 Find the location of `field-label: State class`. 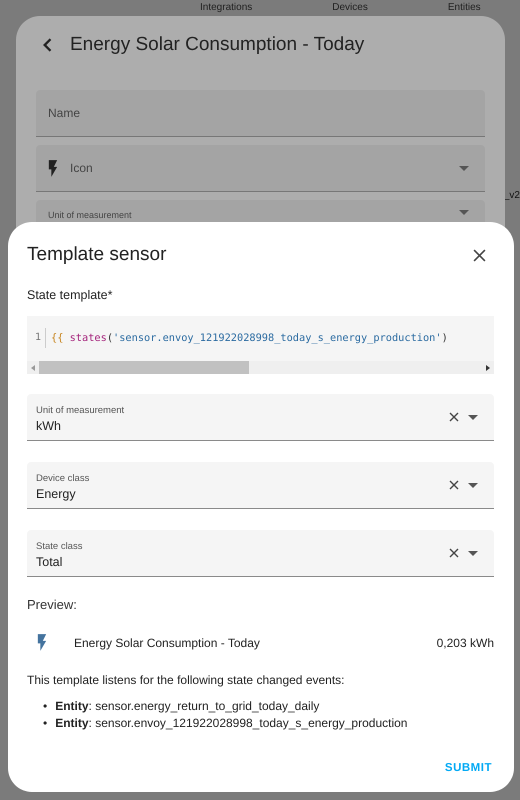

field-label: State class is located at coordinates (59, 546).